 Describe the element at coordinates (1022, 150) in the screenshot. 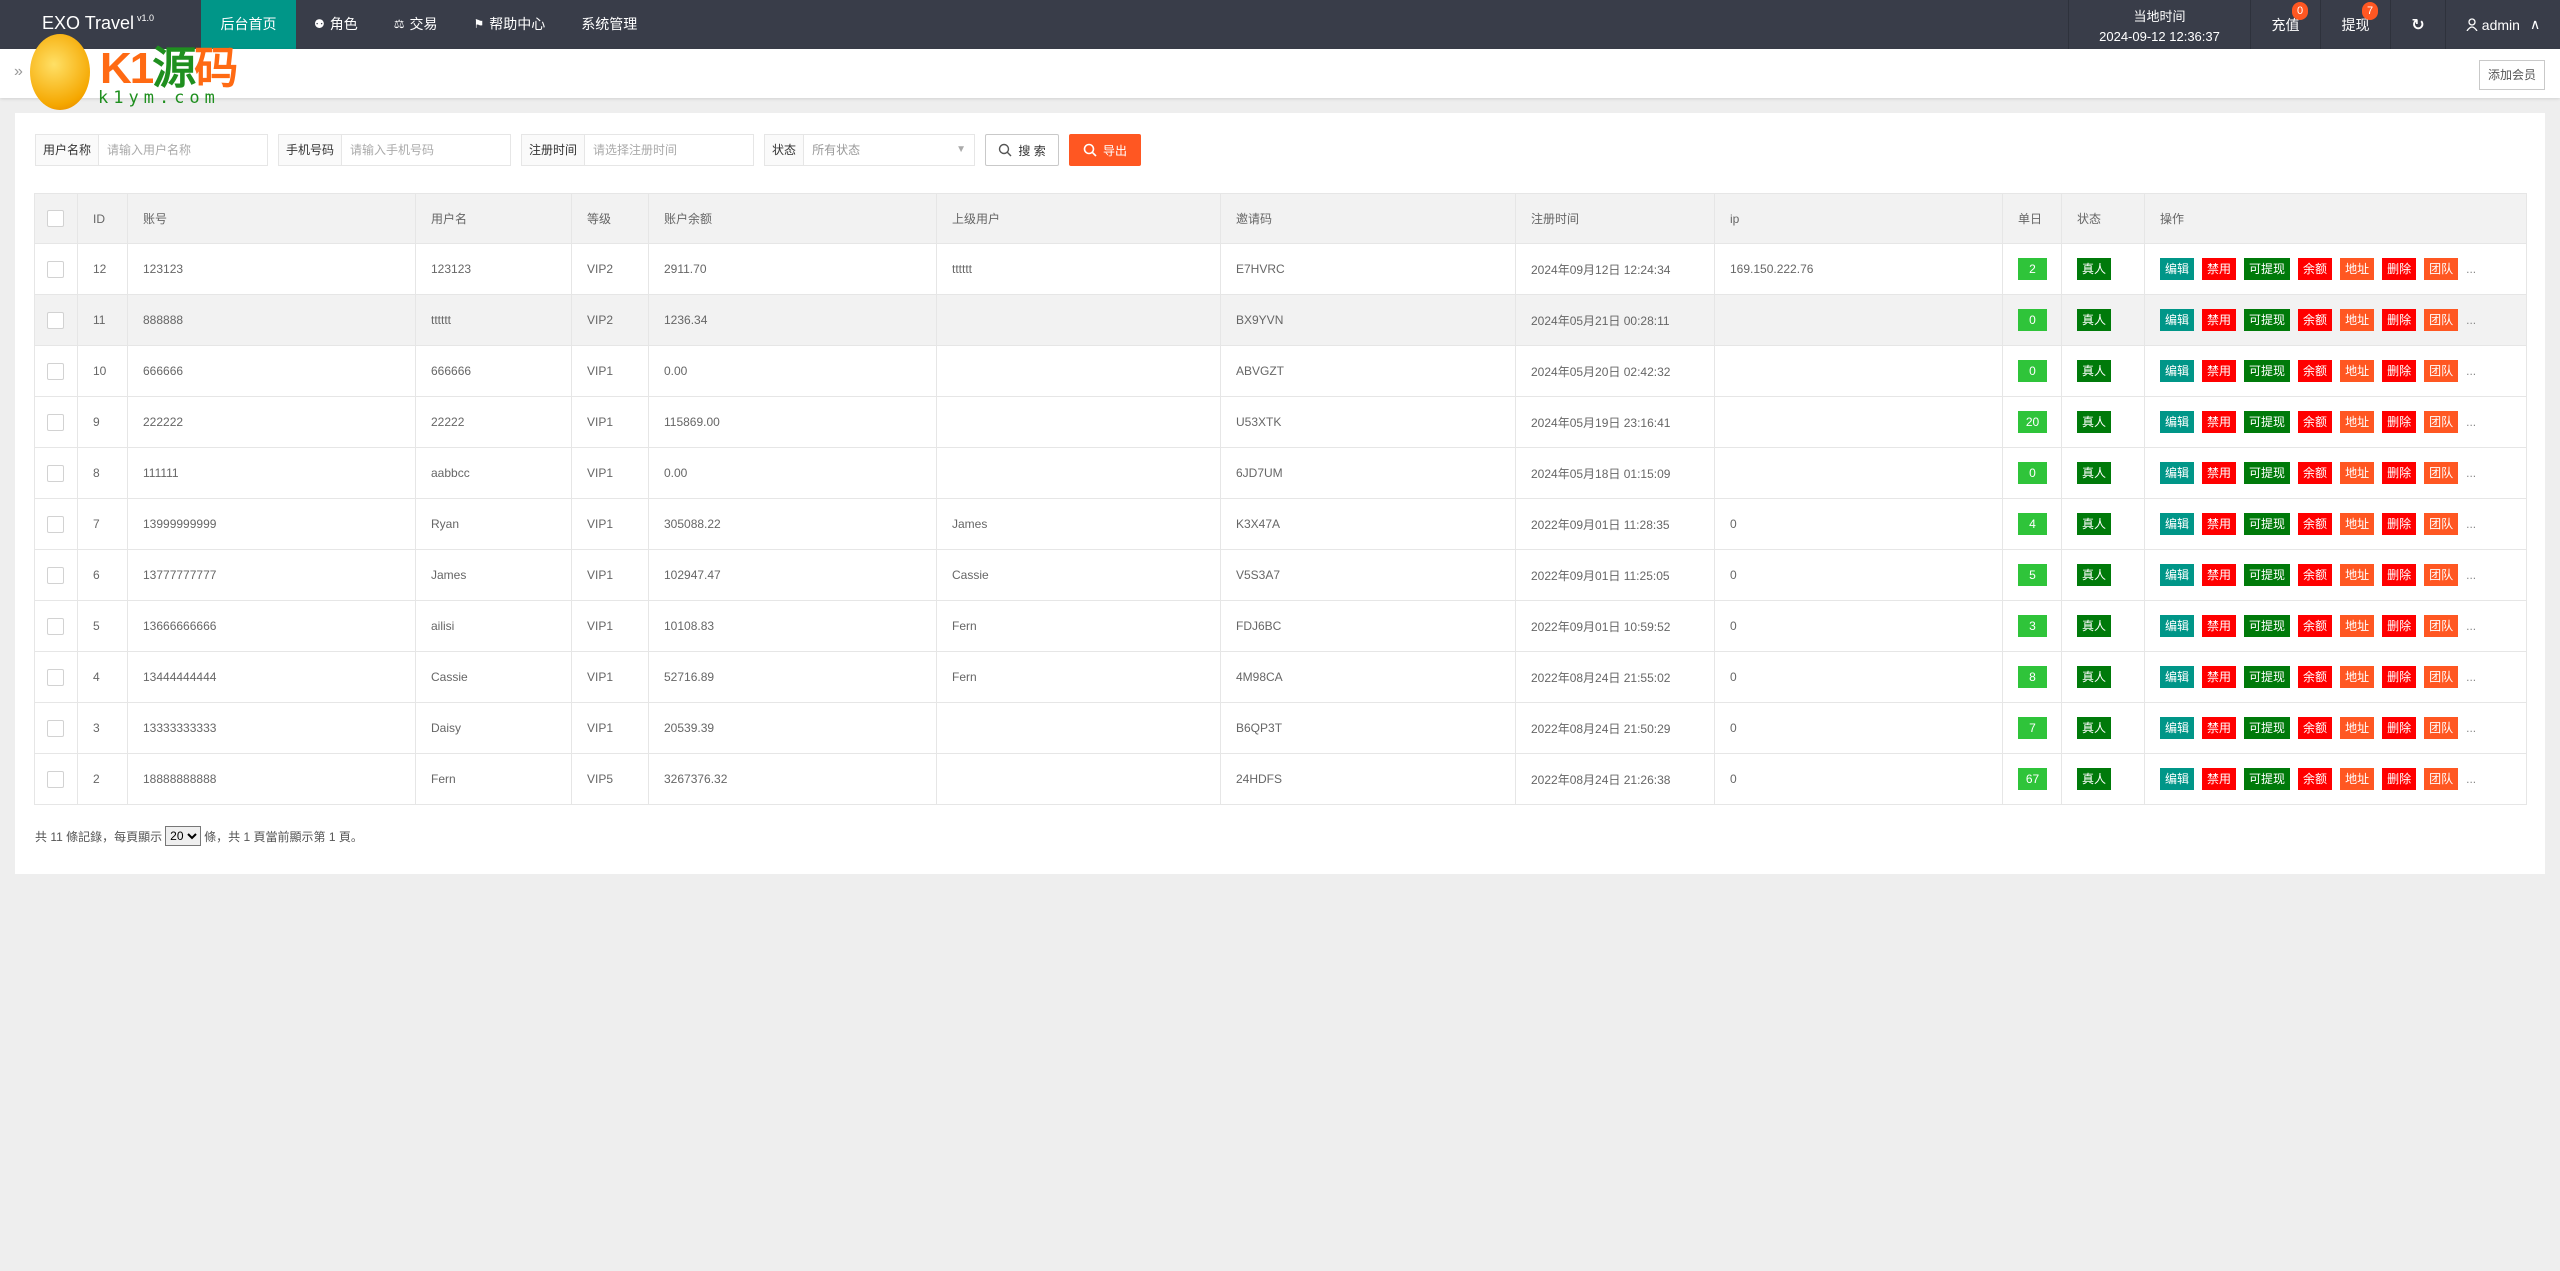

I see `search-button: 搜 索` at that location.